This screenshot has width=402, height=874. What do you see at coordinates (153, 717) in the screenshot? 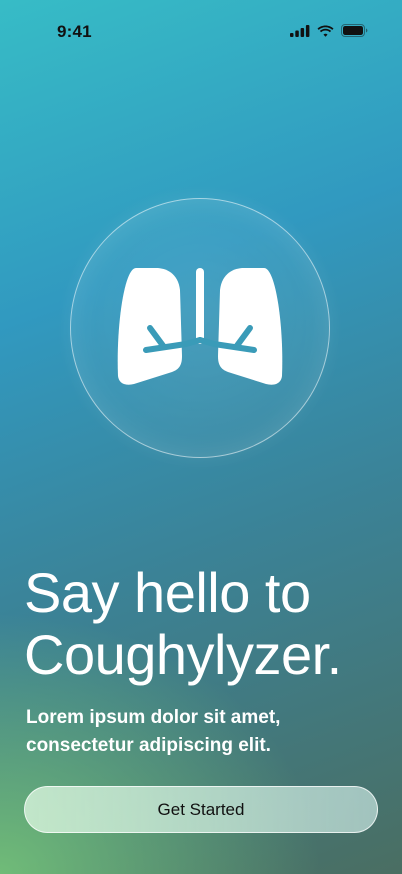
I see `subtitle-line-1: Lorem ipsum dolor sit amet,` at bounding box center [153, 717].